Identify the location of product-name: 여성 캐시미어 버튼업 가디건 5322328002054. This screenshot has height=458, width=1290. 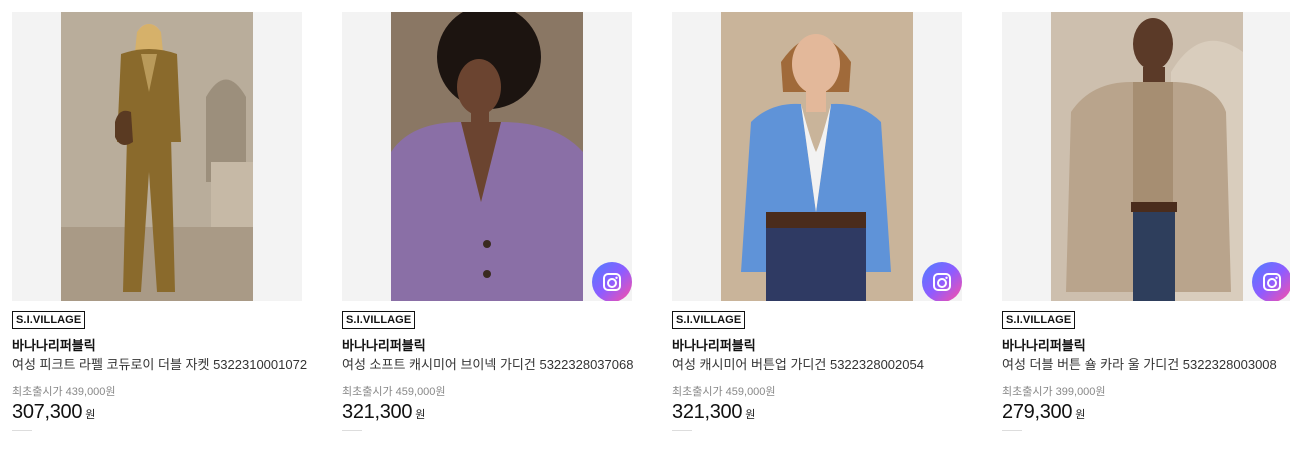
(817, 365).